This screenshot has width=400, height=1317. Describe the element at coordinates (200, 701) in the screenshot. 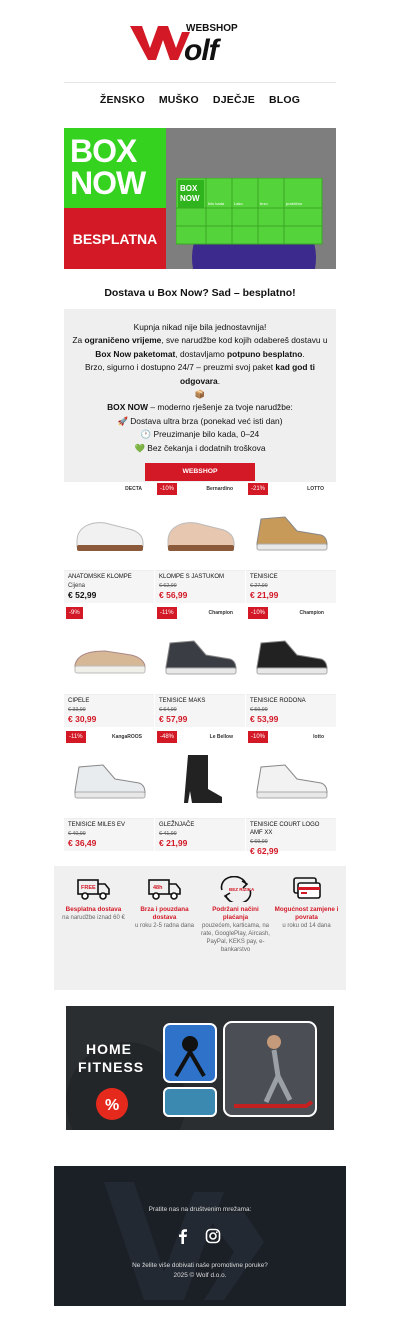

I see `product-name: TENISICE MAKS` at that location.